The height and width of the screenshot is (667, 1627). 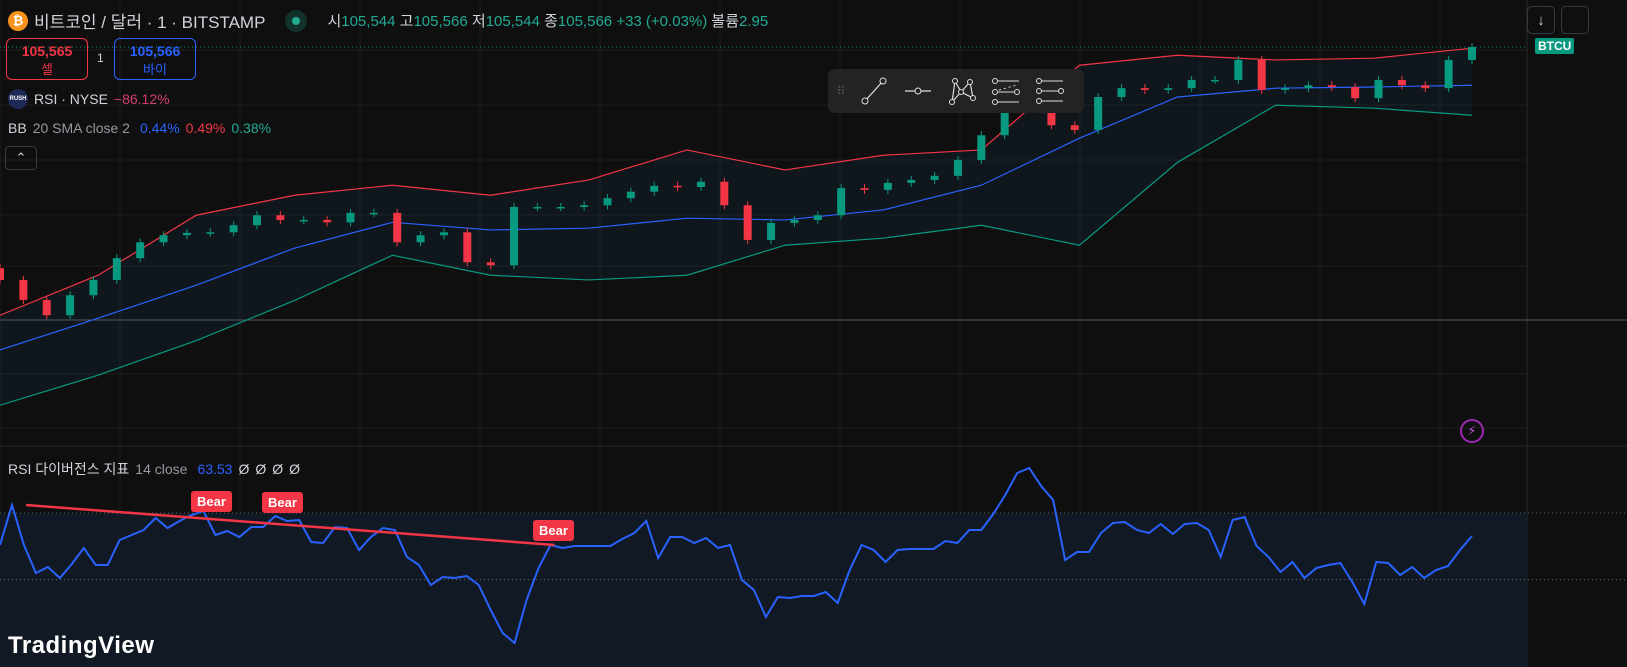 I want to click on extra-button, so click(x=1575, y=20).